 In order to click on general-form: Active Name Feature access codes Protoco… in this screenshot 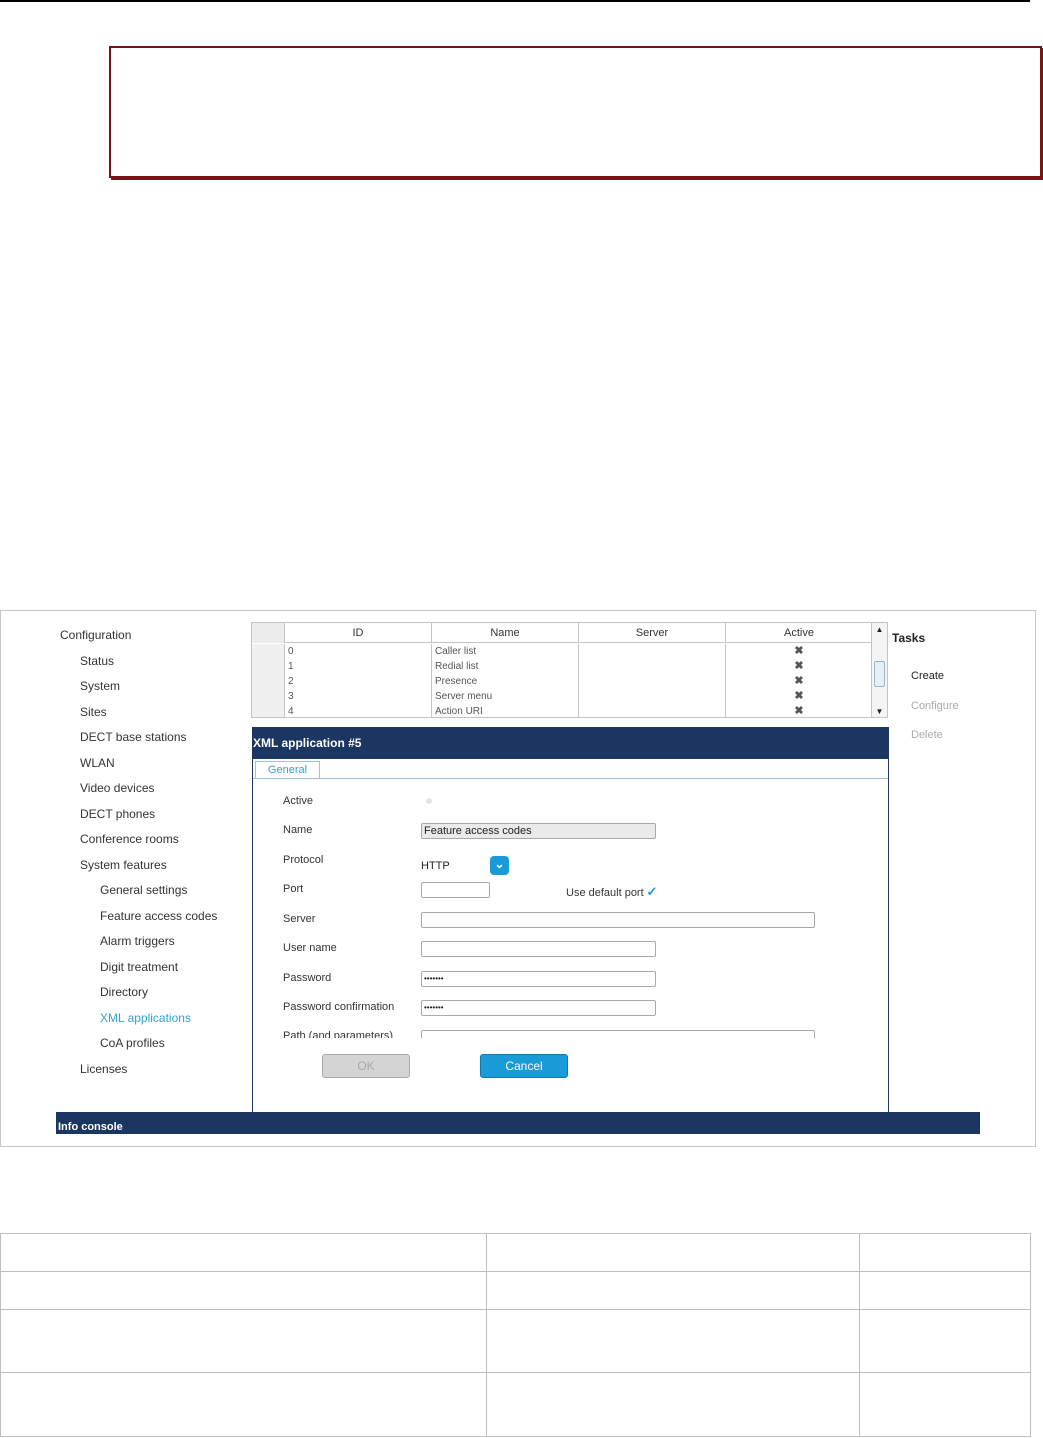, I will do `click(570, 909)`.